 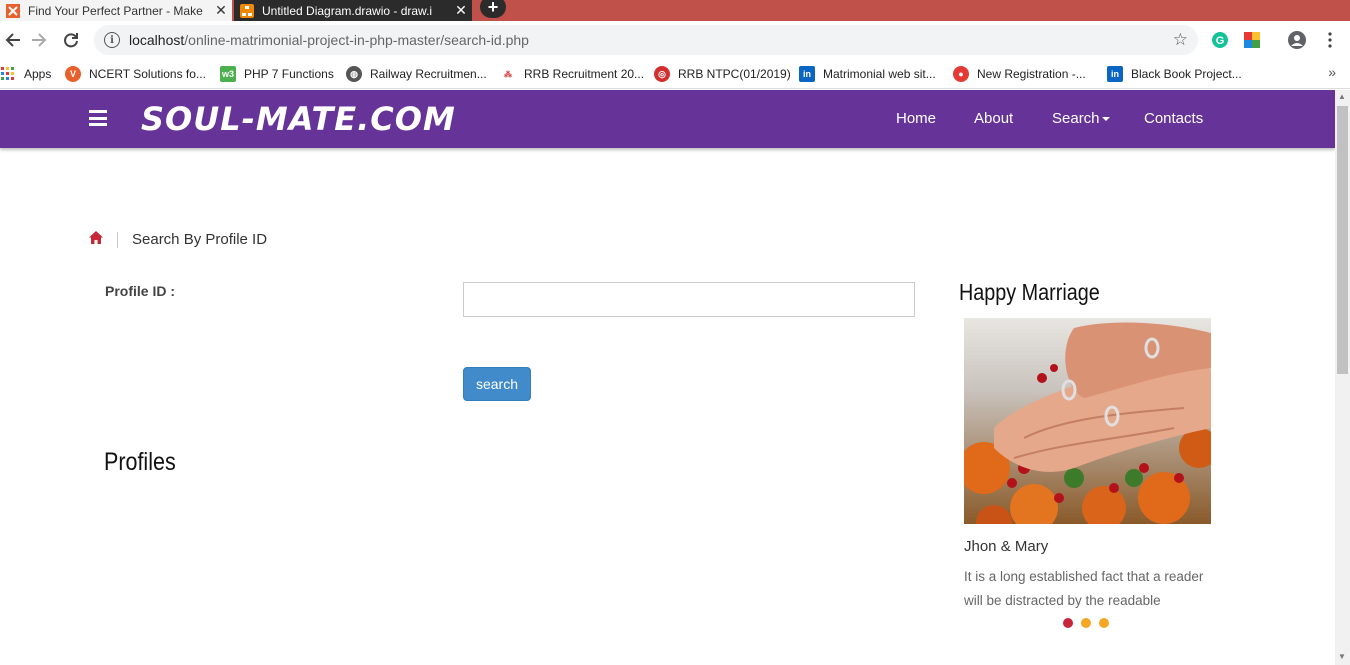 What do you see at coordinates (1173, 118) in the screenshot?
I see `nav-contacts: Contacts` at bounding box center [1173, 118].